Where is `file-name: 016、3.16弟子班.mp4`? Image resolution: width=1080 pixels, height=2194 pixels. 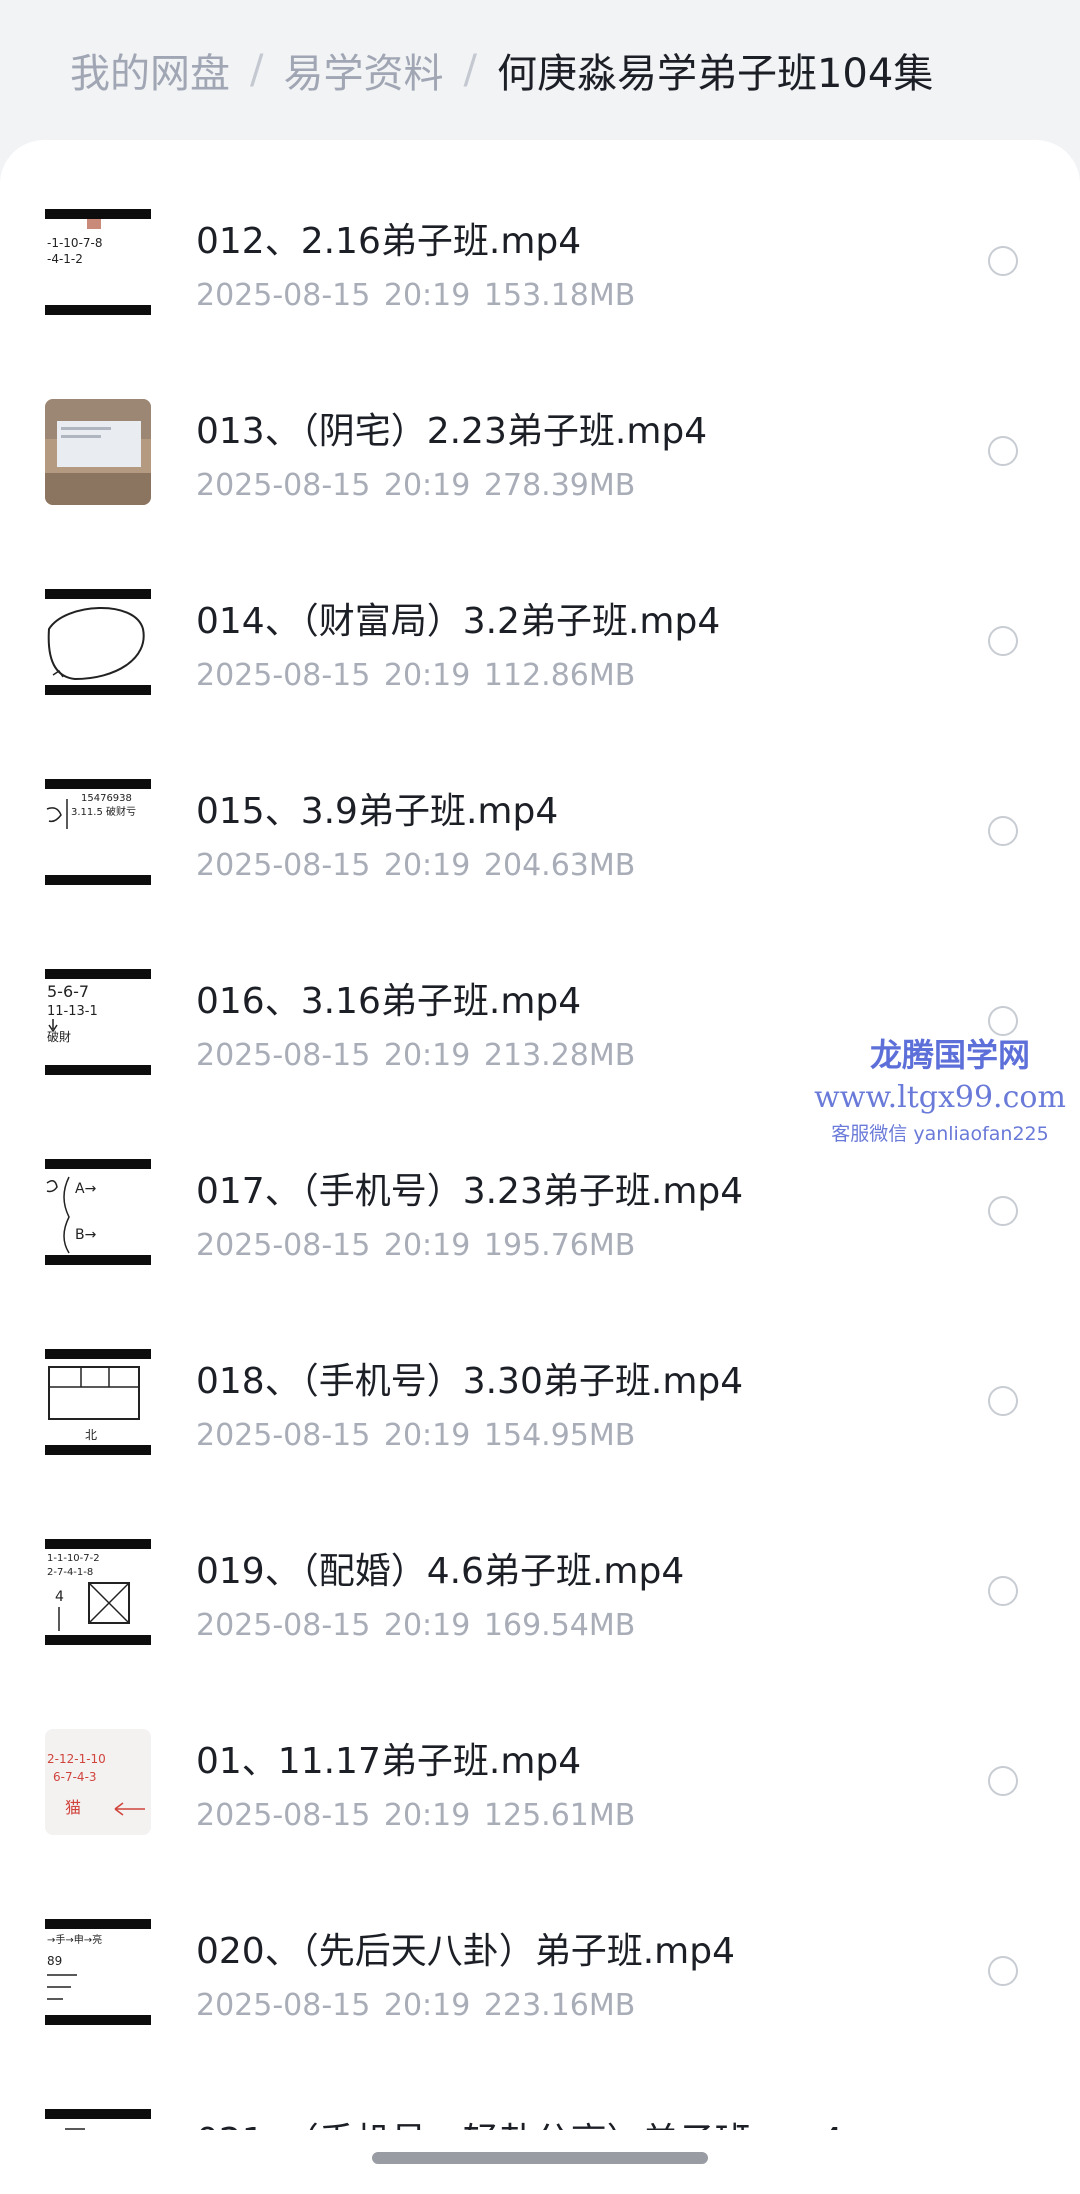
file-name: 016、3.16弟子班.mp4 is located at coordinates (389, 1001).